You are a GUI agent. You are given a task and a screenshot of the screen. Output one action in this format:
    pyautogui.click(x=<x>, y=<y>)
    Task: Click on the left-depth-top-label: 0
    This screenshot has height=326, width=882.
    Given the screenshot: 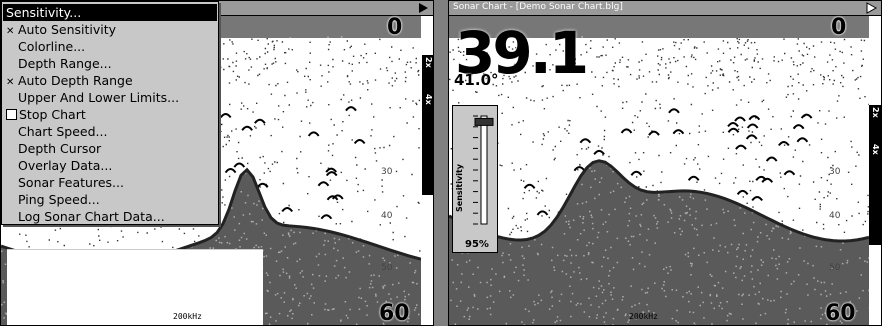 What is the action you would take?
    pyautogui.click(x=395, y=27)
    